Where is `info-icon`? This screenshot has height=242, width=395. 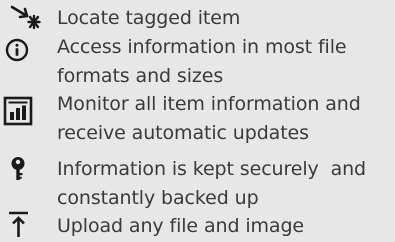 info-icon is located at coordinates (25, 48).